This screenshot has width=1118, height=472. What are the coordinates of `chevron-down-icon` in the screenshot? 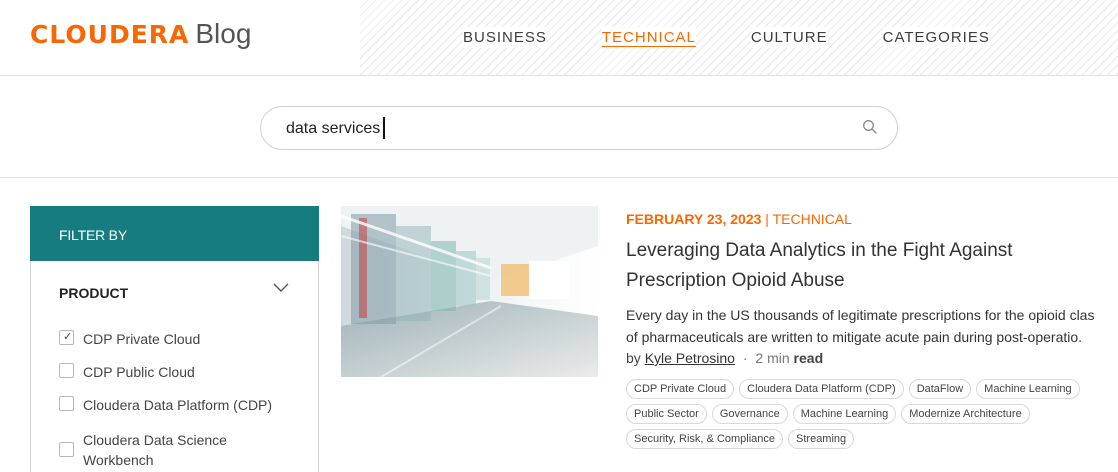 It's located at (281, 288).